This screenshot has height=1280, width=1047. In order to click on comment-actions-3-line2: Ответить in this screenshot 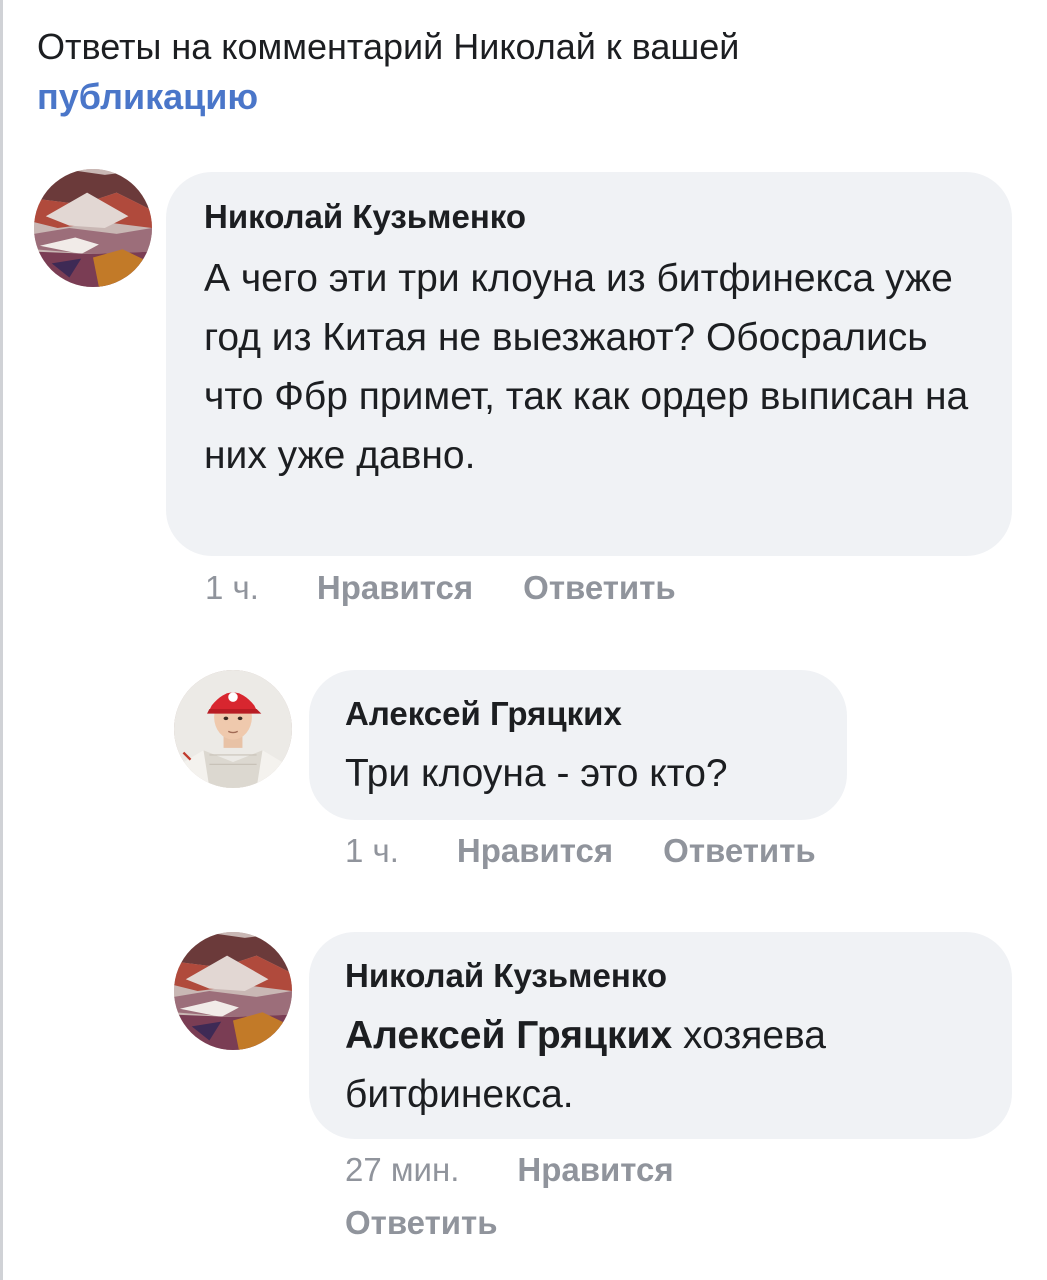, I will do `click(421, 1223)`.